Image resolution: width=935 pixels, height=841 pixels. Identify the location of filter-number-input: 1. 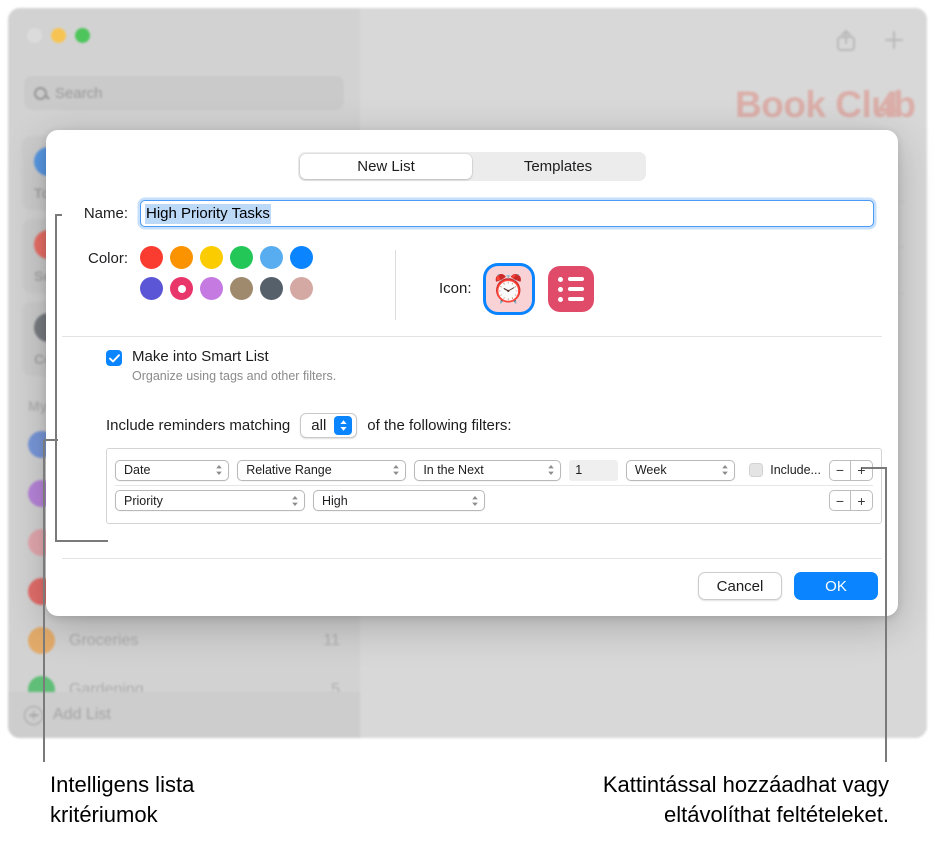
(593, 470).